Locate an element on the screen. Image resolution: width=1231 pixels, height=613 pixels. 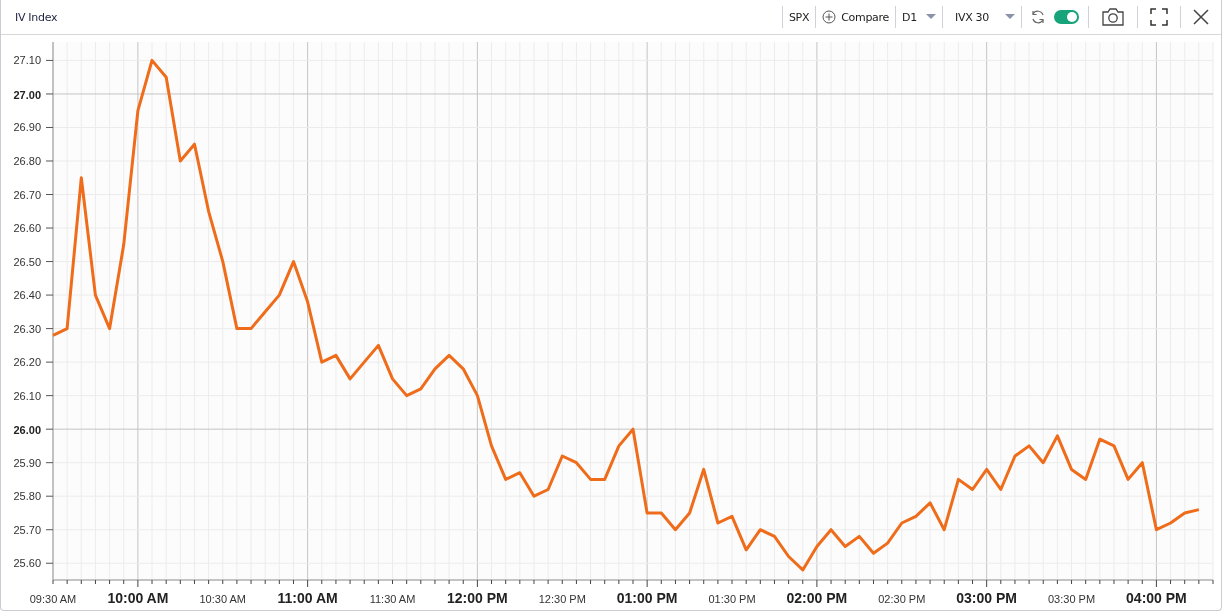
camera-icon is located at coordinates (1113, 17).